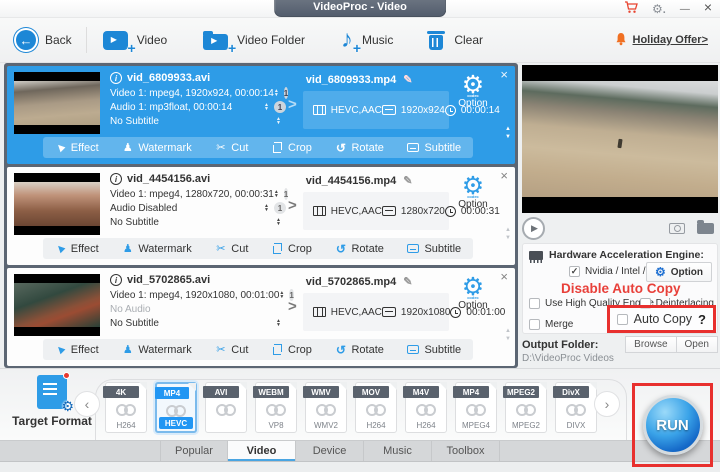  I want to click on output-codec: HEVC,AAC, so click(356, 312).